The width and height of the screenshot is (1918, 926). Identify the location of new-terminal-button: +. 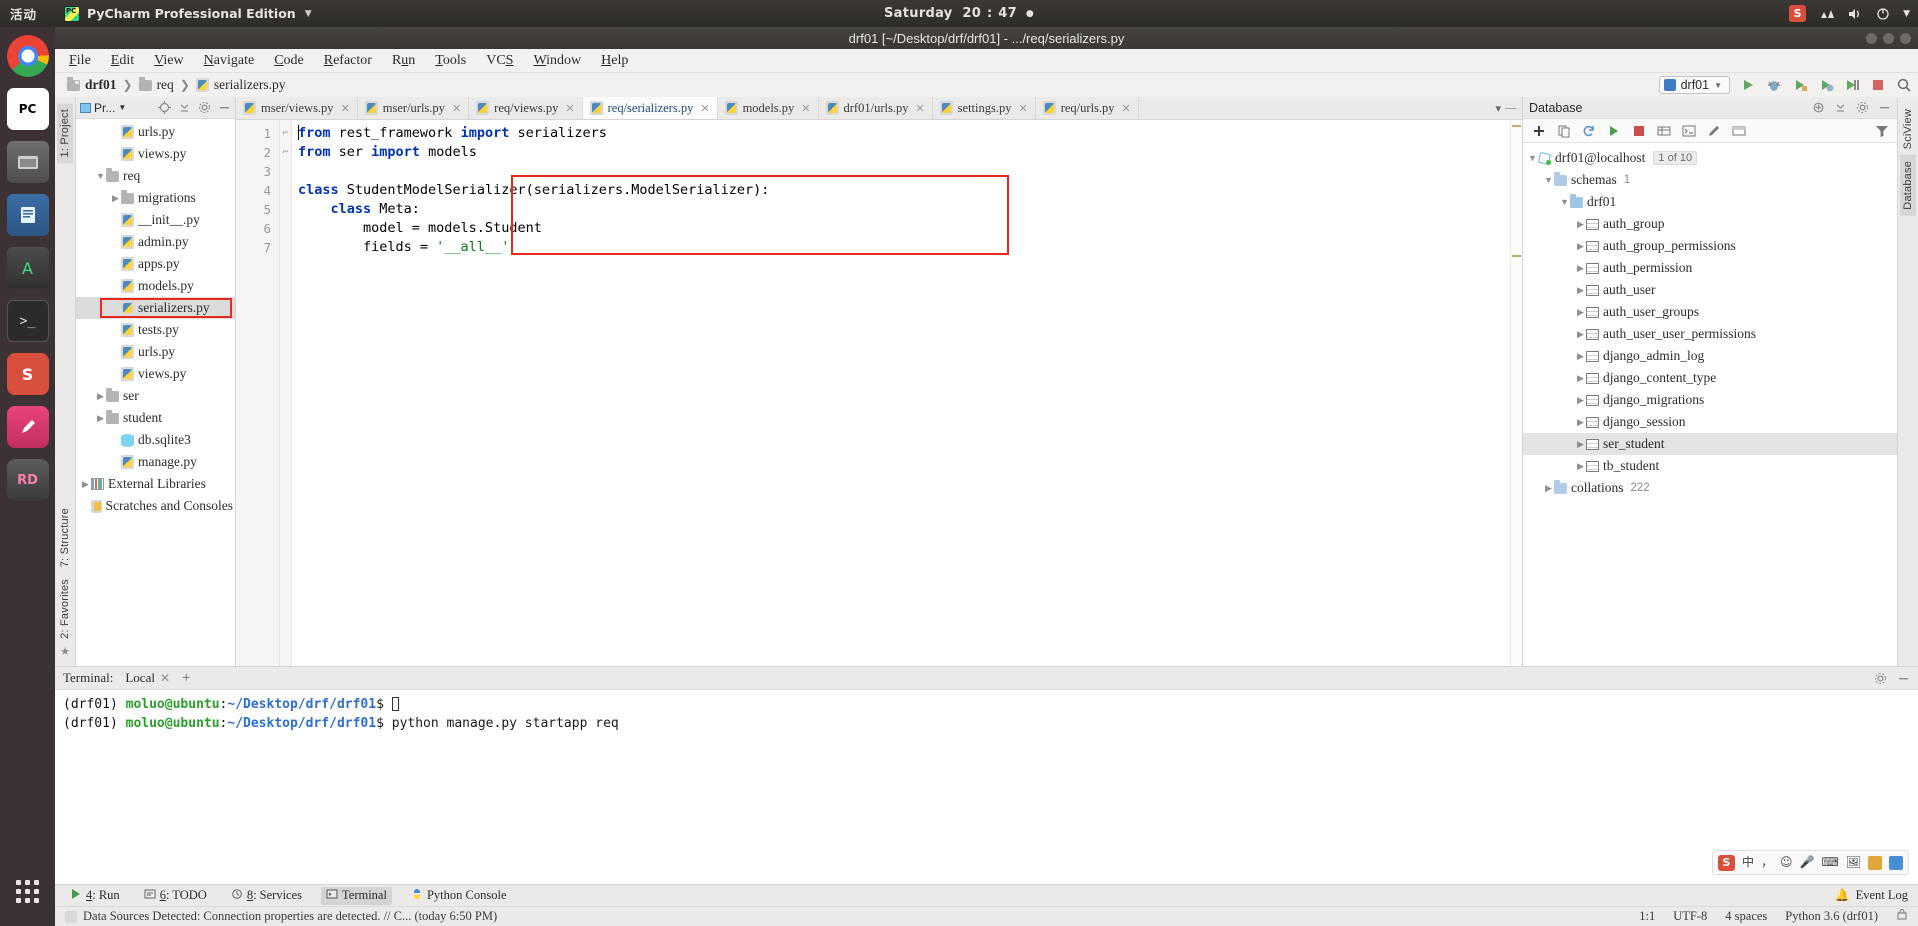
(186, 678).